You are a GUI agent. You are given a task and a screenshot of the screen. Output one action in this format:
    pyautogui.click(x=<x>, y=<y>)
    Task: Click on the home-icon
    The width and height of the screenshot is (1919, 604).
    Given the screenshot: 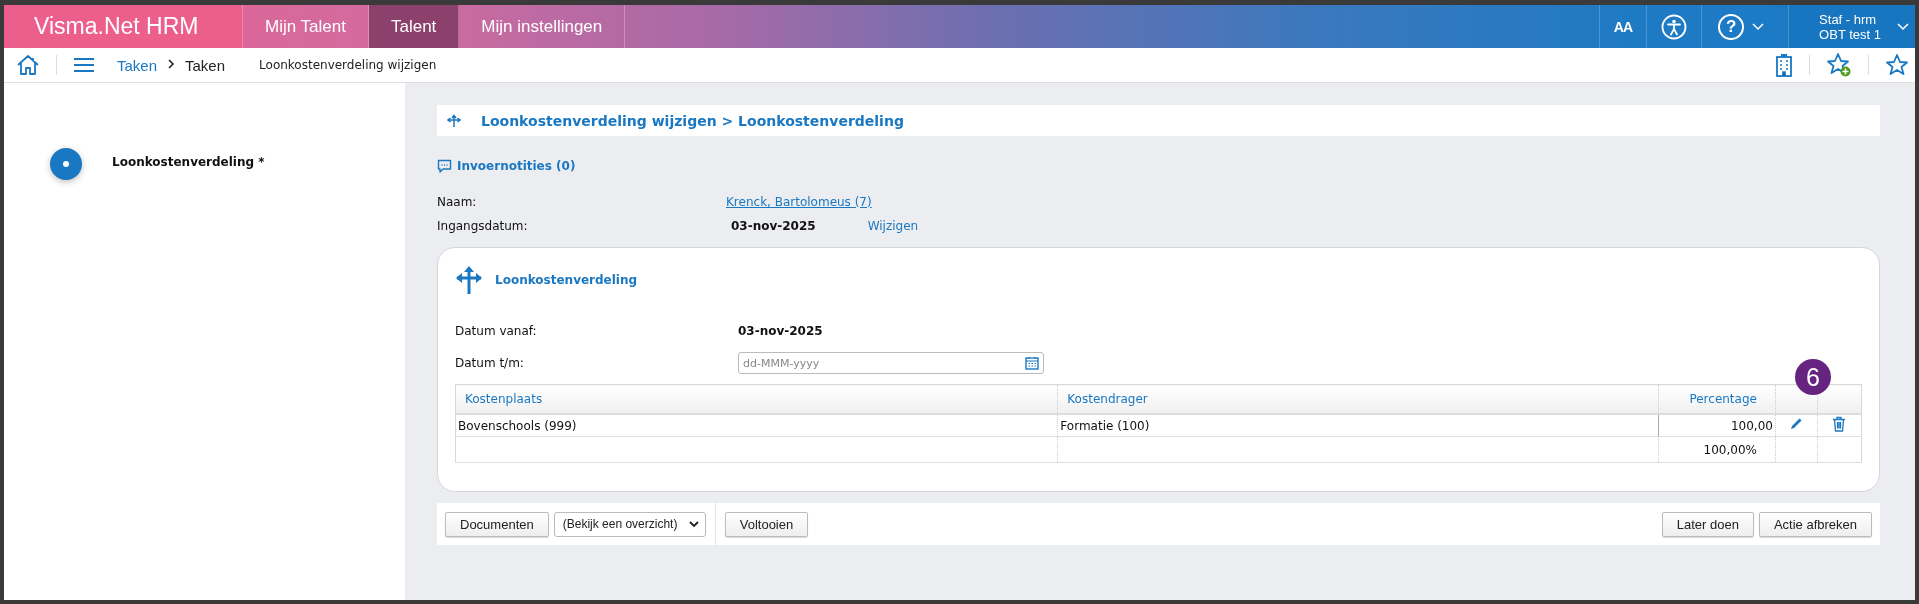 What is the action you would take?
    pyautogui.click(x=28, y=65)
    